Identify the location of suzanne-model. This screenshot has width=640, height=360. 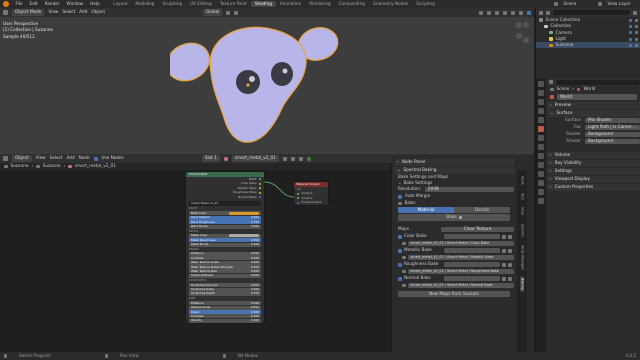
(260, 87).